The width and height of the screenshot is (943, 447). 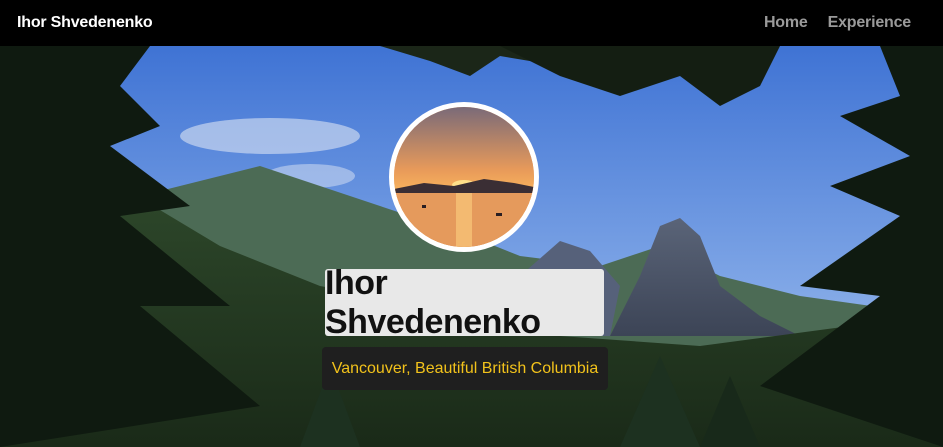 I want to click on nav-link-home: Home, so click(x=786, y=23).